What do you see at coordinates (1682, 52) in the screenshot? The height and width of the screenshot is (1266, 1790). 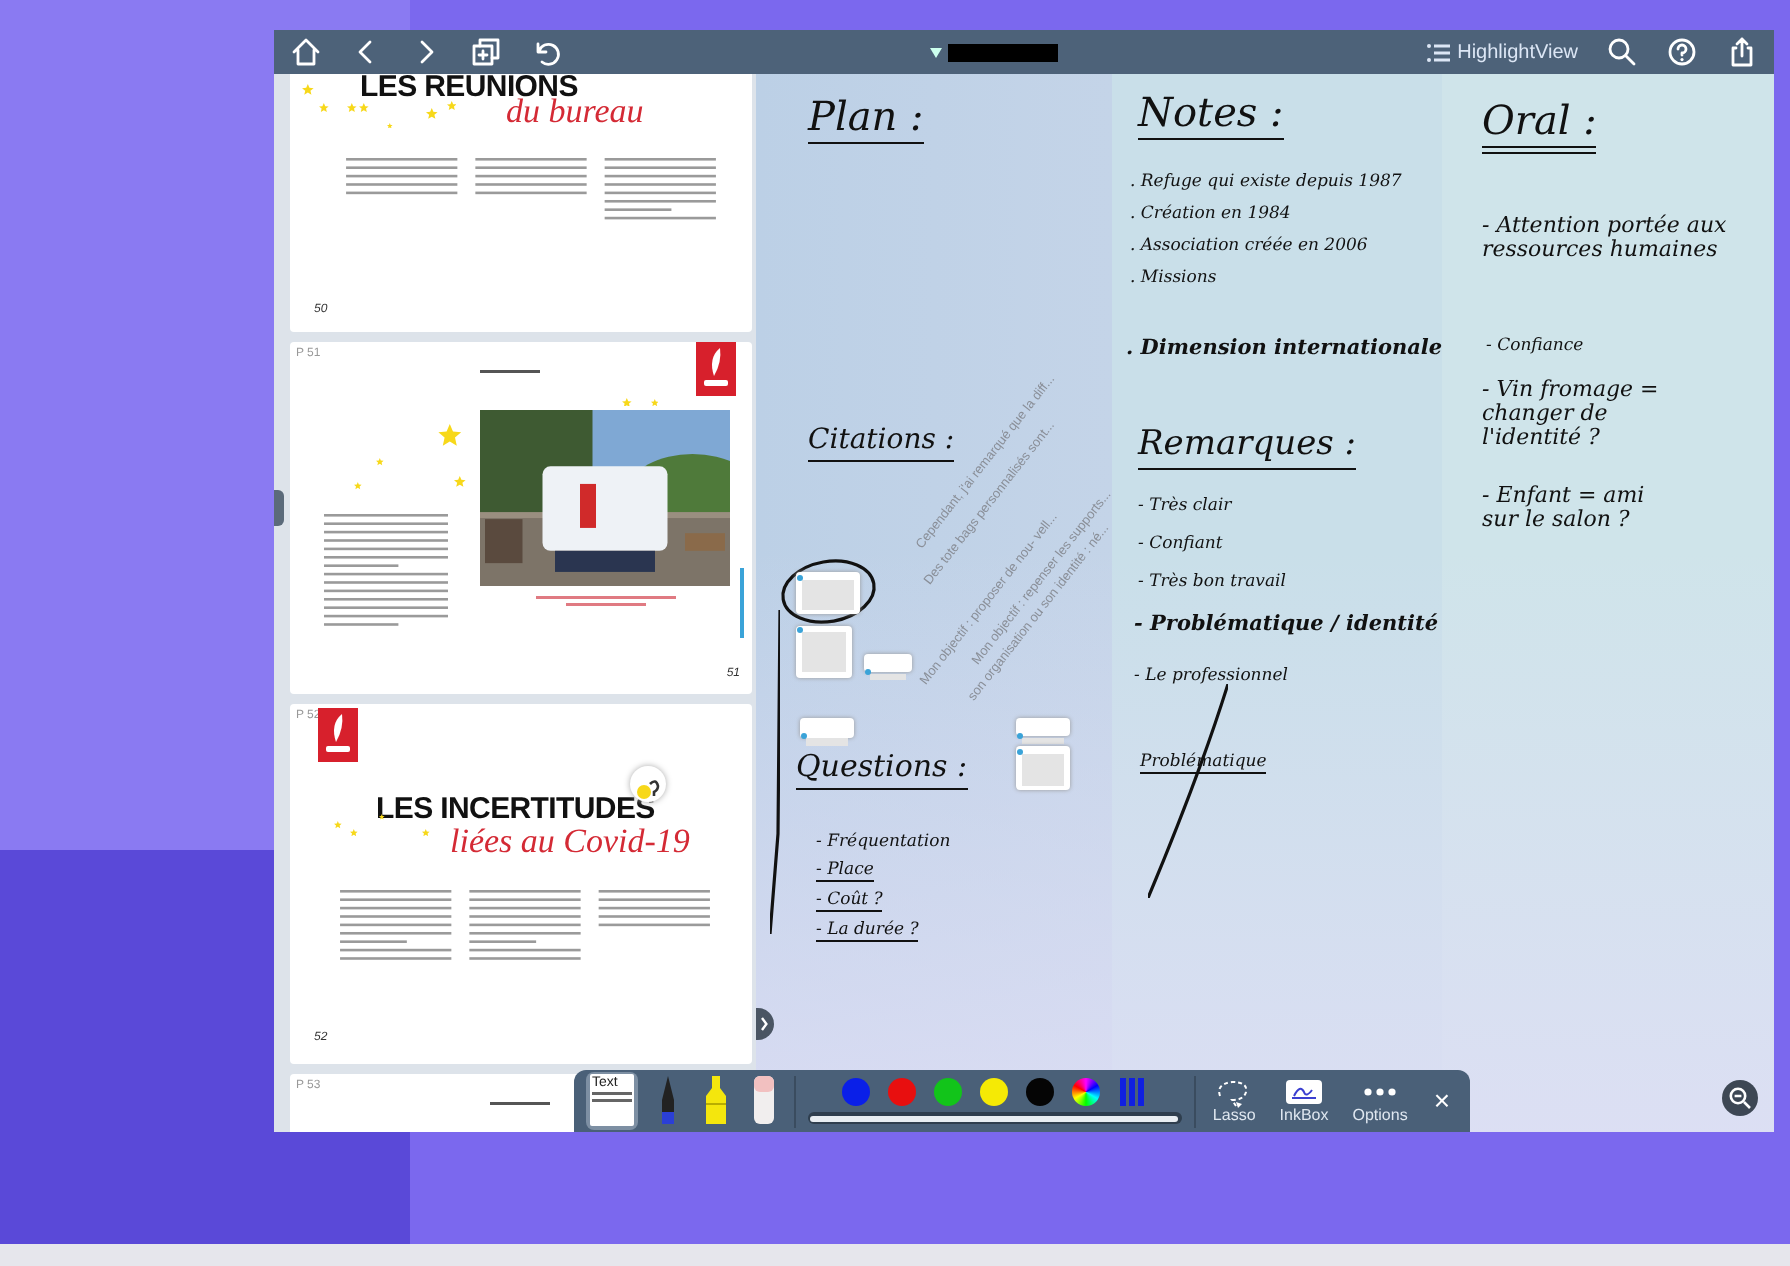 I see `help-icon` at bounding box center [1682, 52].